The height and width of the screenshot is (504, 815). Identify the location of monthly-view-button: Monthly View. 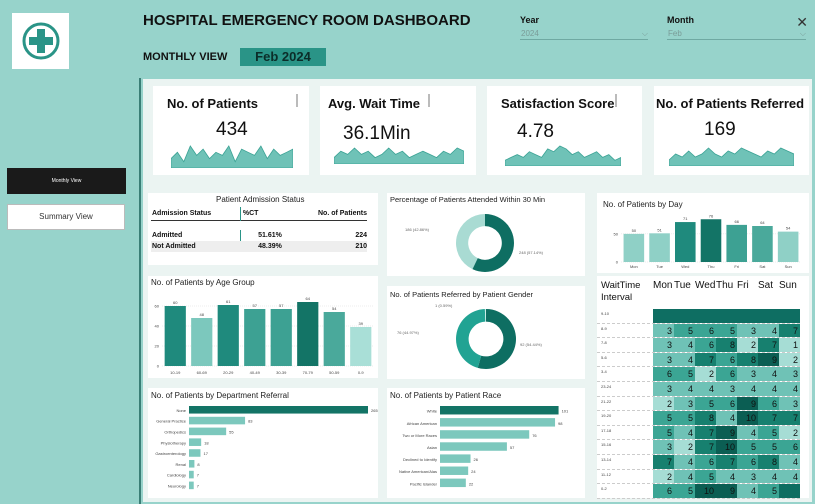
(66, 181).